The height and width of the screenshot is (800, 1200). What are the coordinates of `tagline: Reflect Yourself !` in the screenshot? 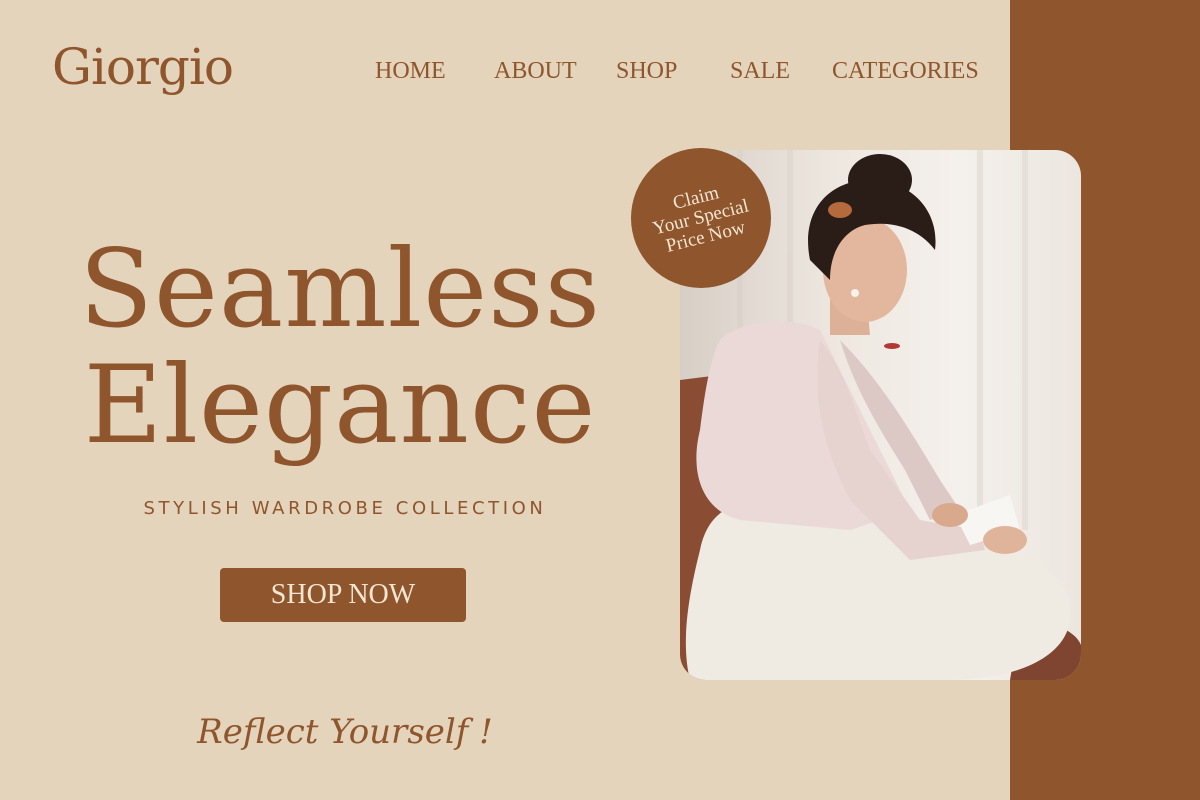 It's located at (345, 732).